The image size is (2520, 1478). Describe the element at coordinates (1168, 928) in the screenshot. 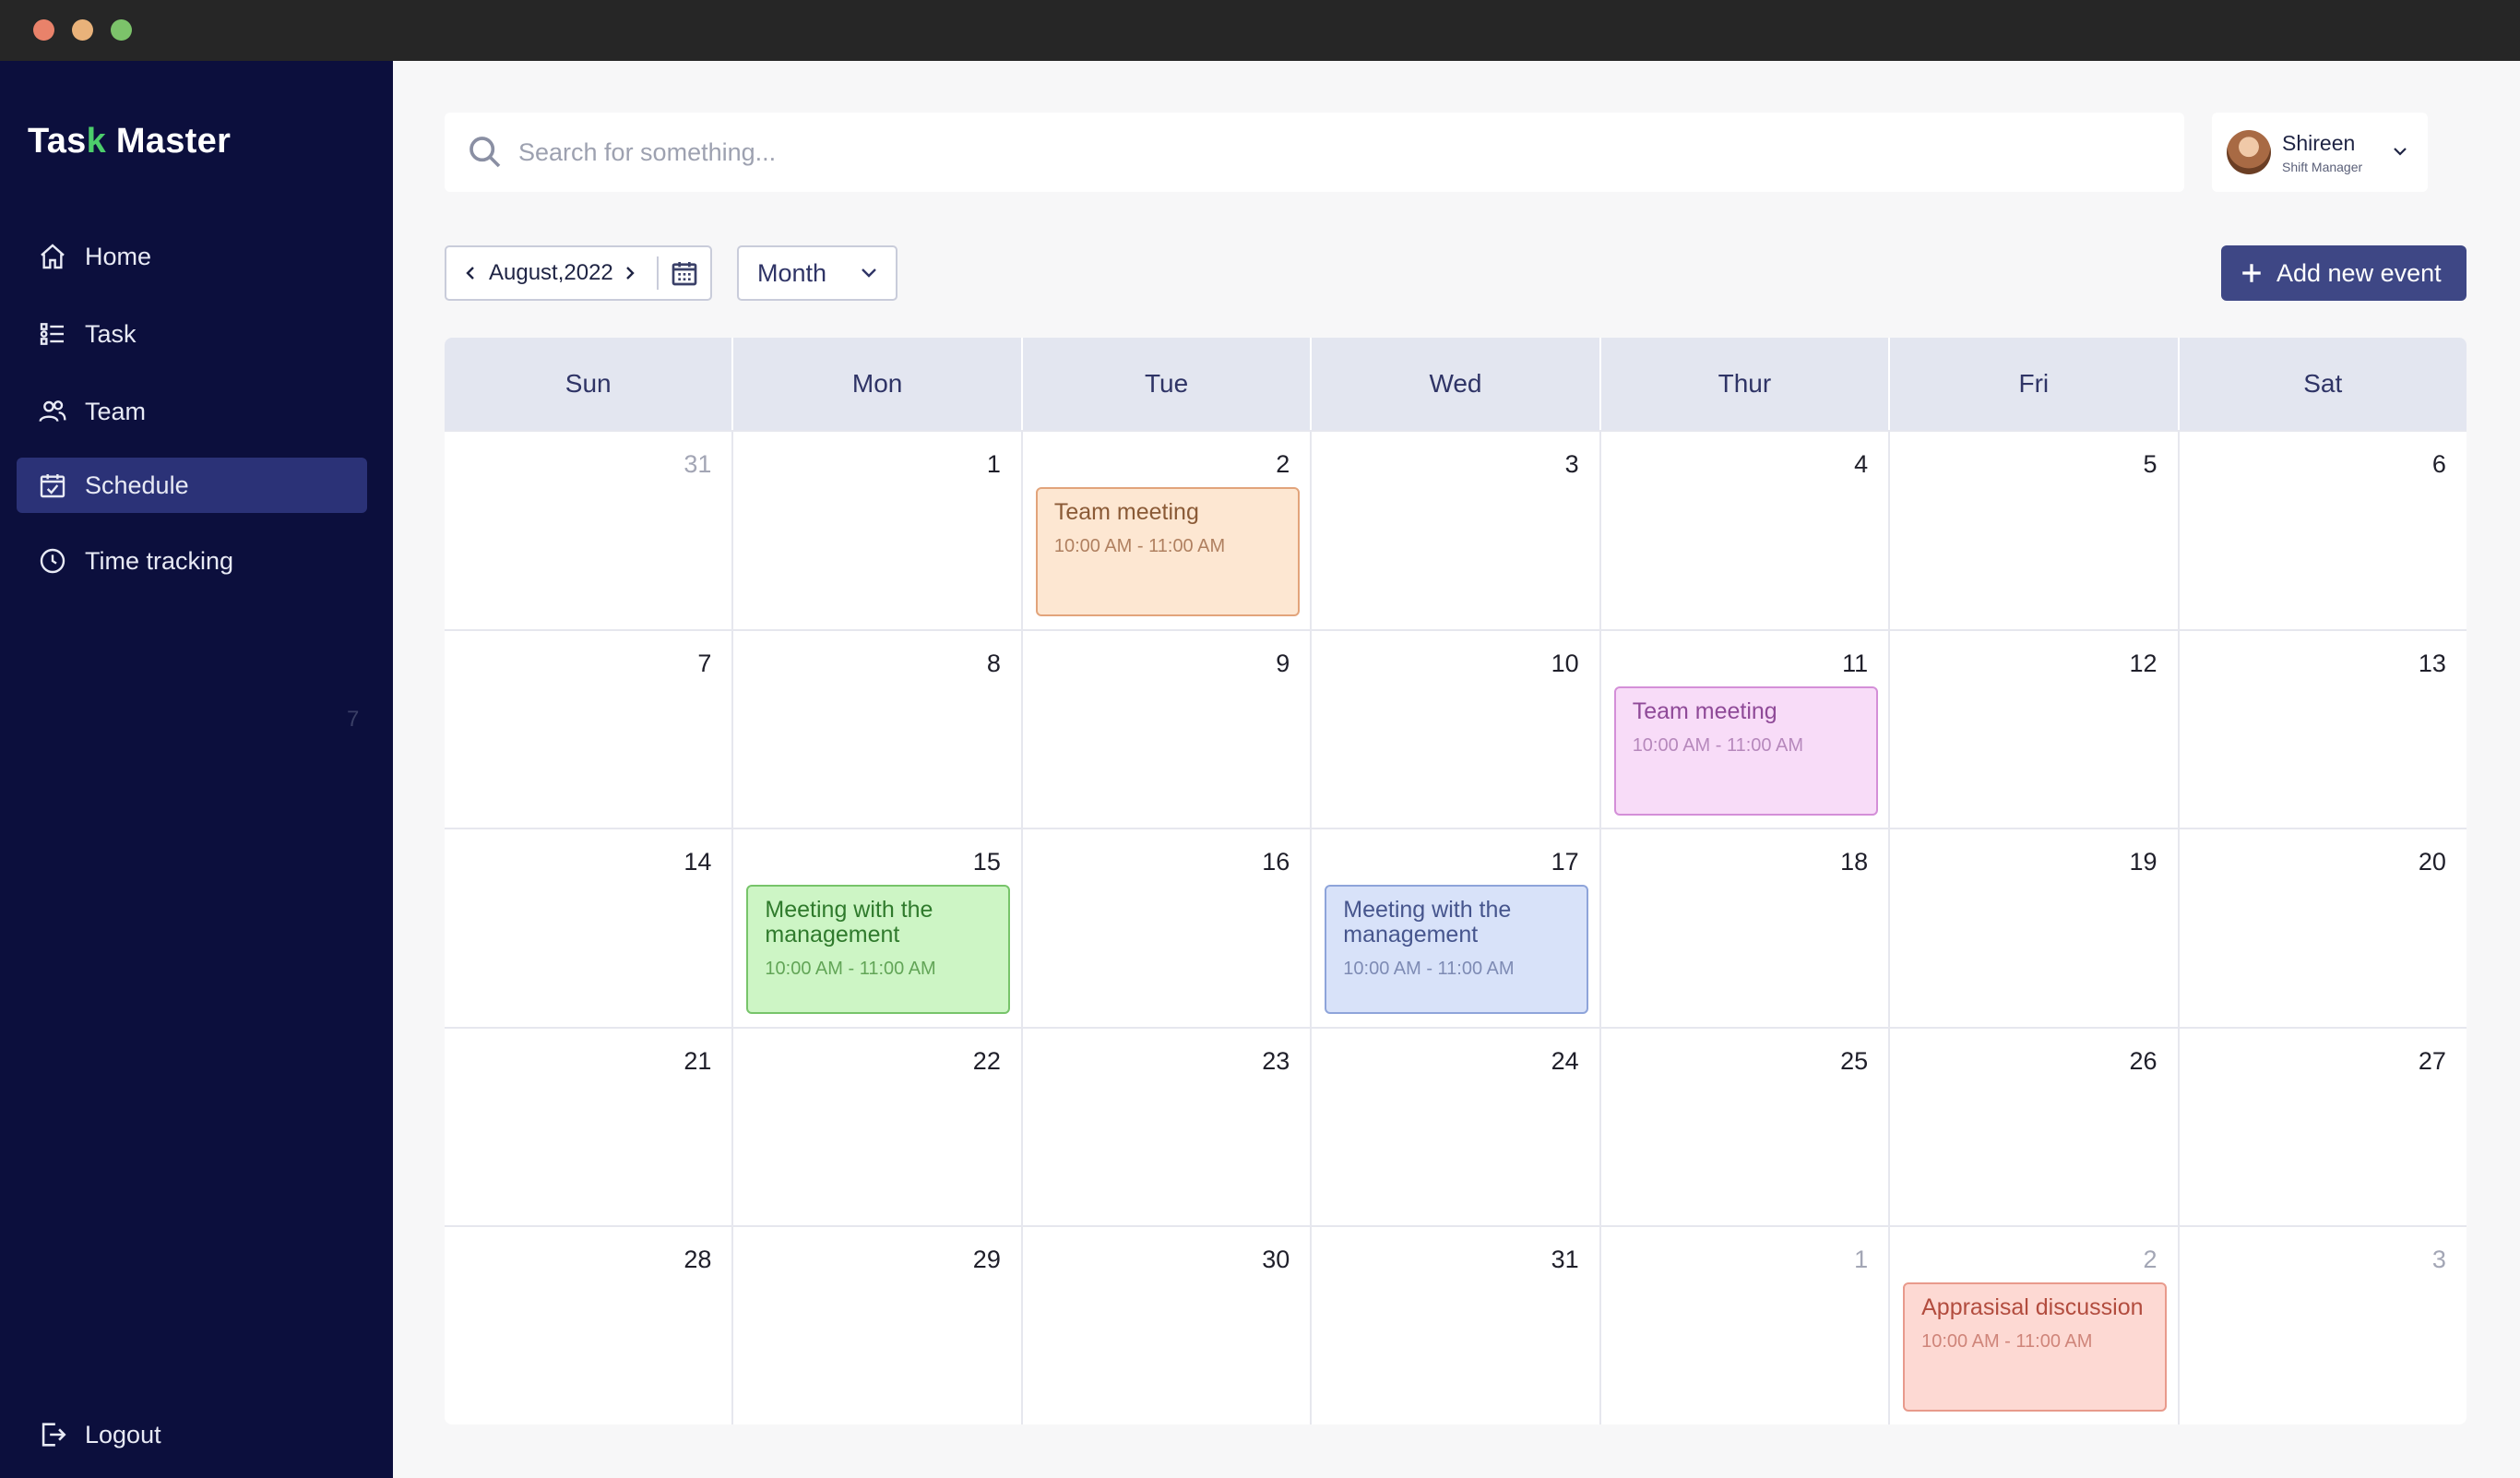

I see `day-cell: 16` at that location.